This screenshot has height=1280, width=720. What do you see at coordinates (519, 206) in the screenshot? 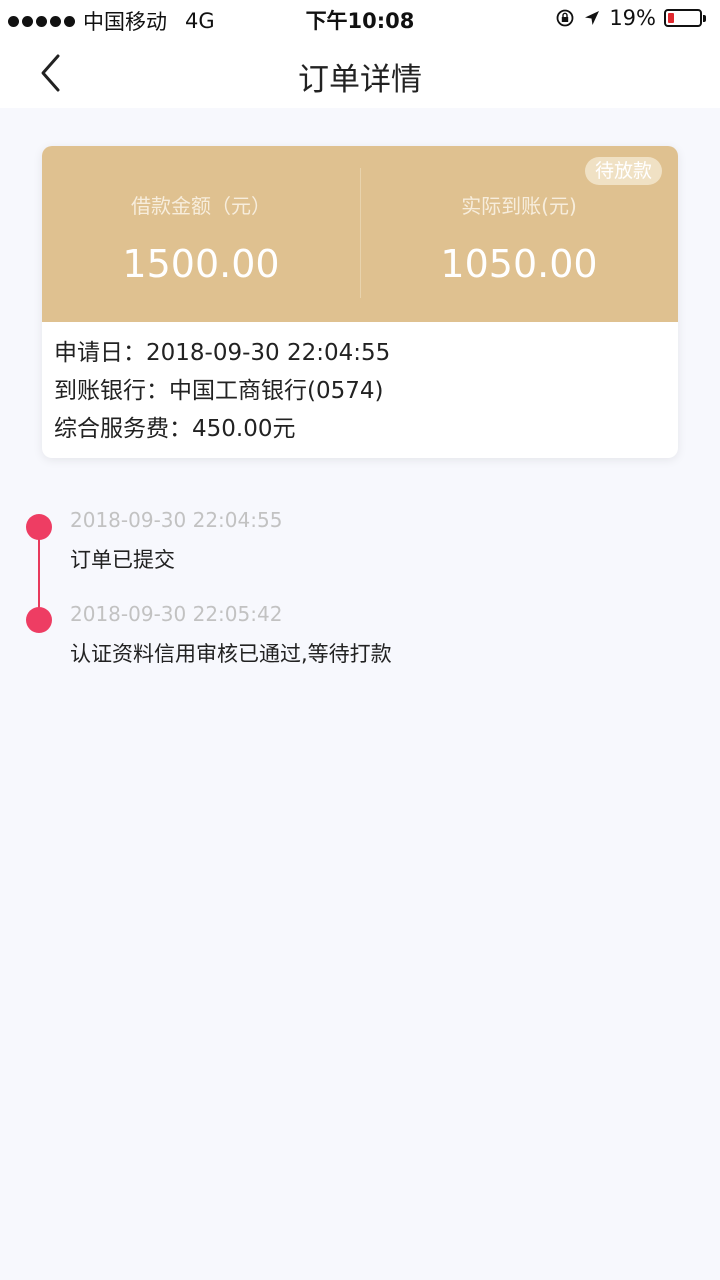
I see `received-amount-label: 实际到账(元)` at bounding box center [519, 206].